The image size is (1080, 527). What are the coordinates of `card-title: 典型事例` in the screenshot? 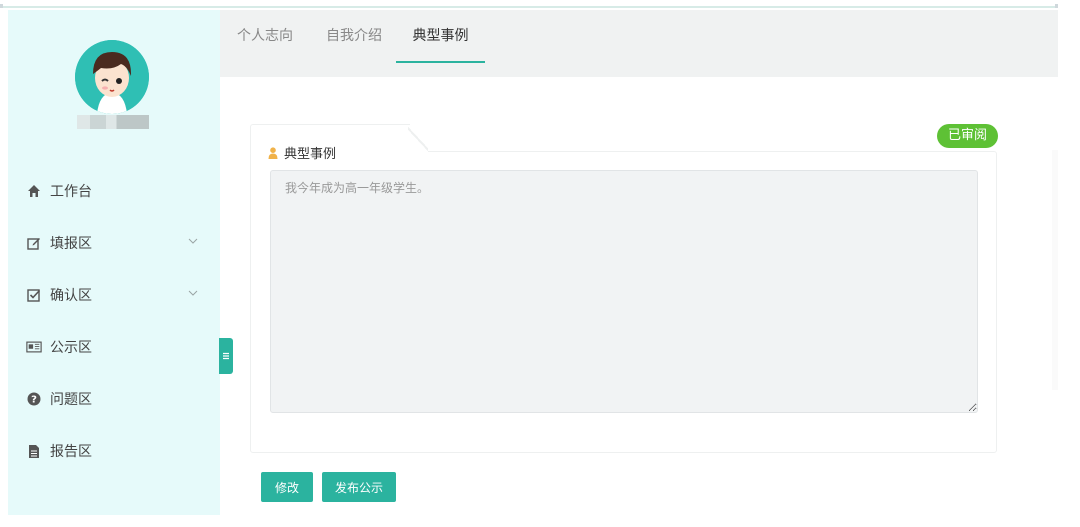 It's located at (302, 152).